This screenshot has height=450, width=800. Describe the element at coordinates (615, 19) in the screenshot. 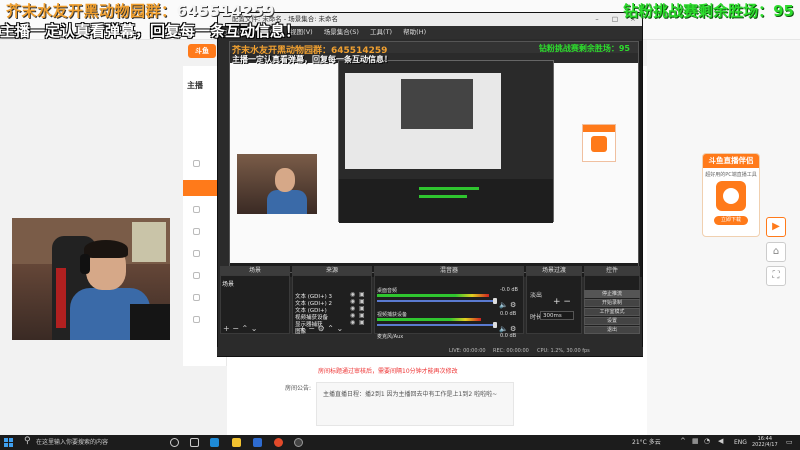

I see `maximize-icon: □` at that location.